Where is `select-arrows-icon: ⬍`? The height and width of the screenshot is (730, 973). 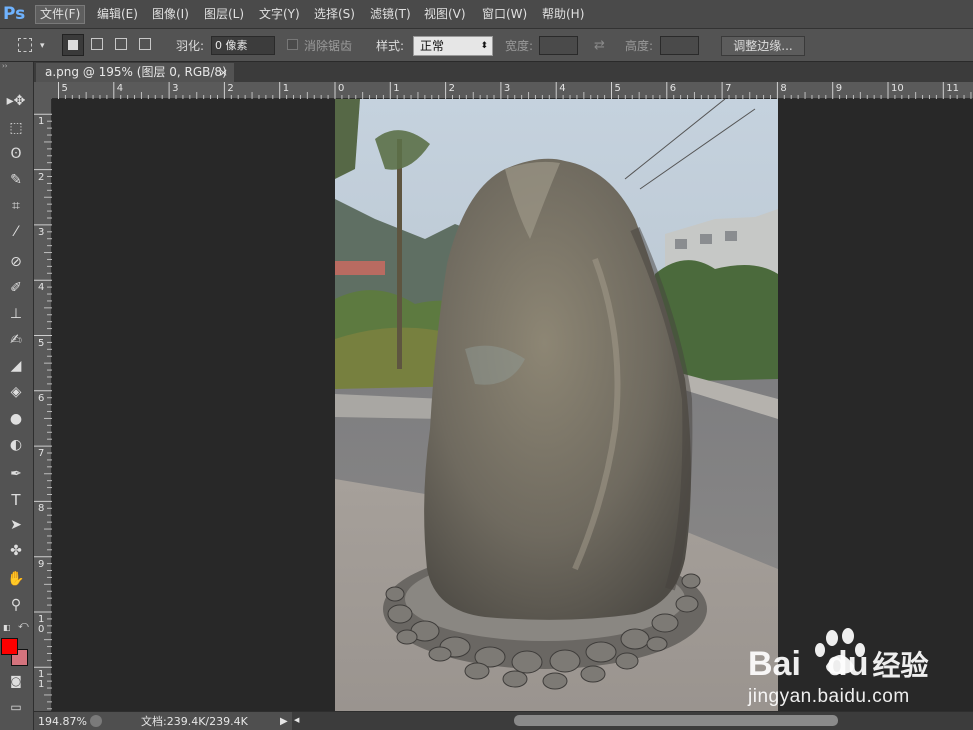
select-arrows-icon: ⬍ is located at coordinates (484, 46).